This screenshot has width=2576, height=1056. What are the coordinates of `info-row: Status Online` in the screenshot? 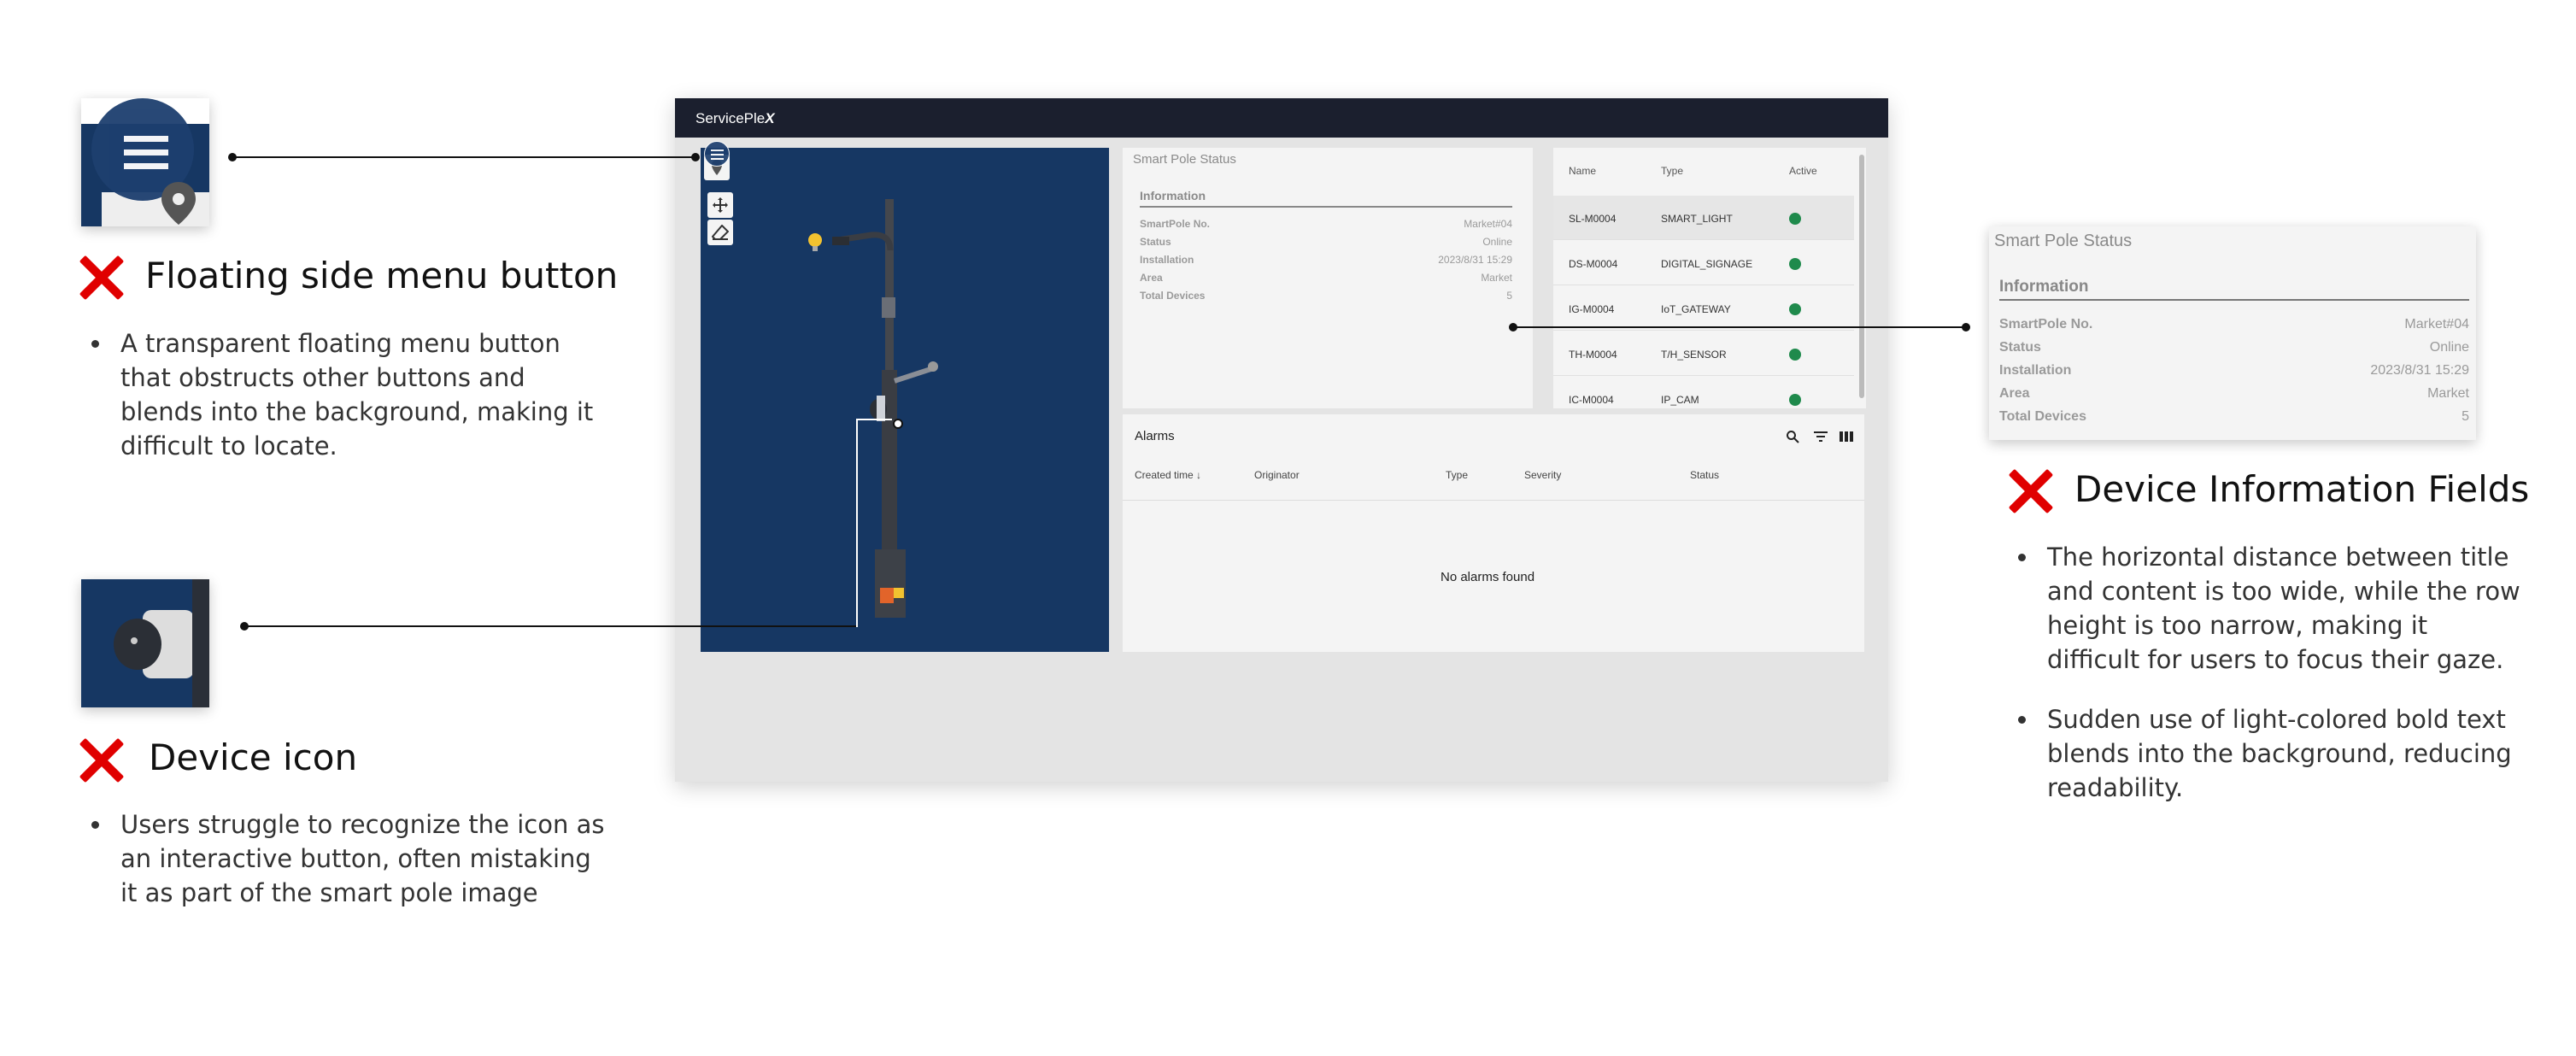 It's located at (1326, 242).